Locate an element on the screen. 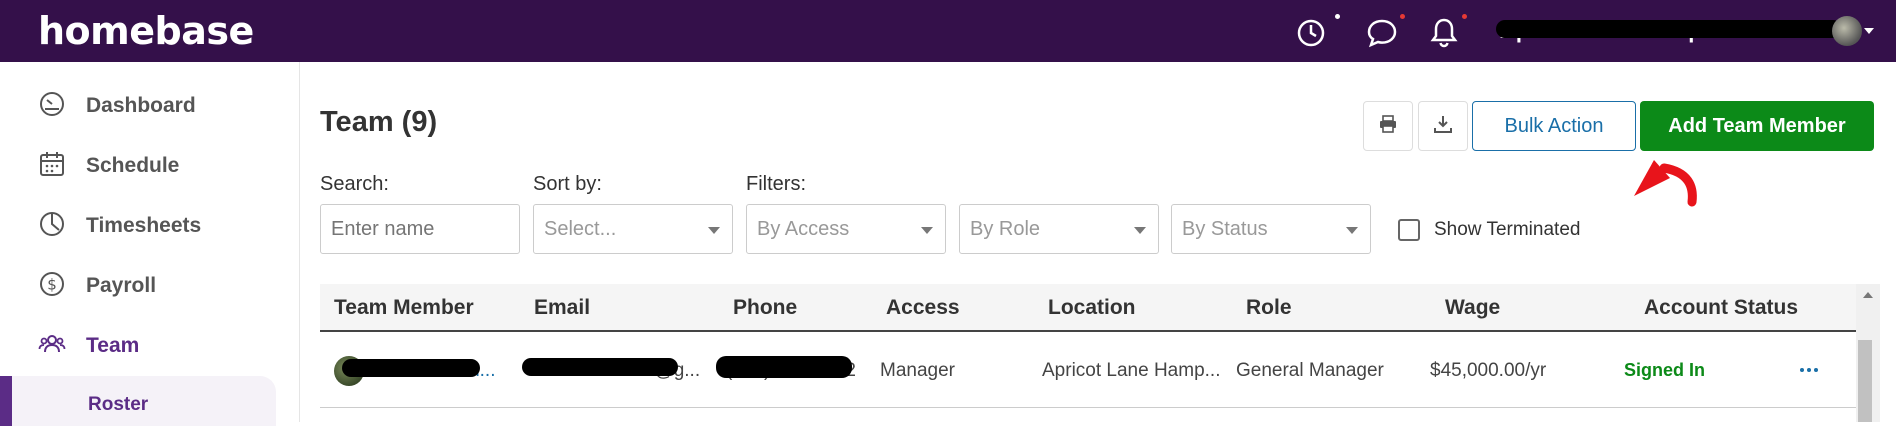 This screenshot has height=426, width=1896. filter-role-value: By Role is located at coordinates (1005, 228).